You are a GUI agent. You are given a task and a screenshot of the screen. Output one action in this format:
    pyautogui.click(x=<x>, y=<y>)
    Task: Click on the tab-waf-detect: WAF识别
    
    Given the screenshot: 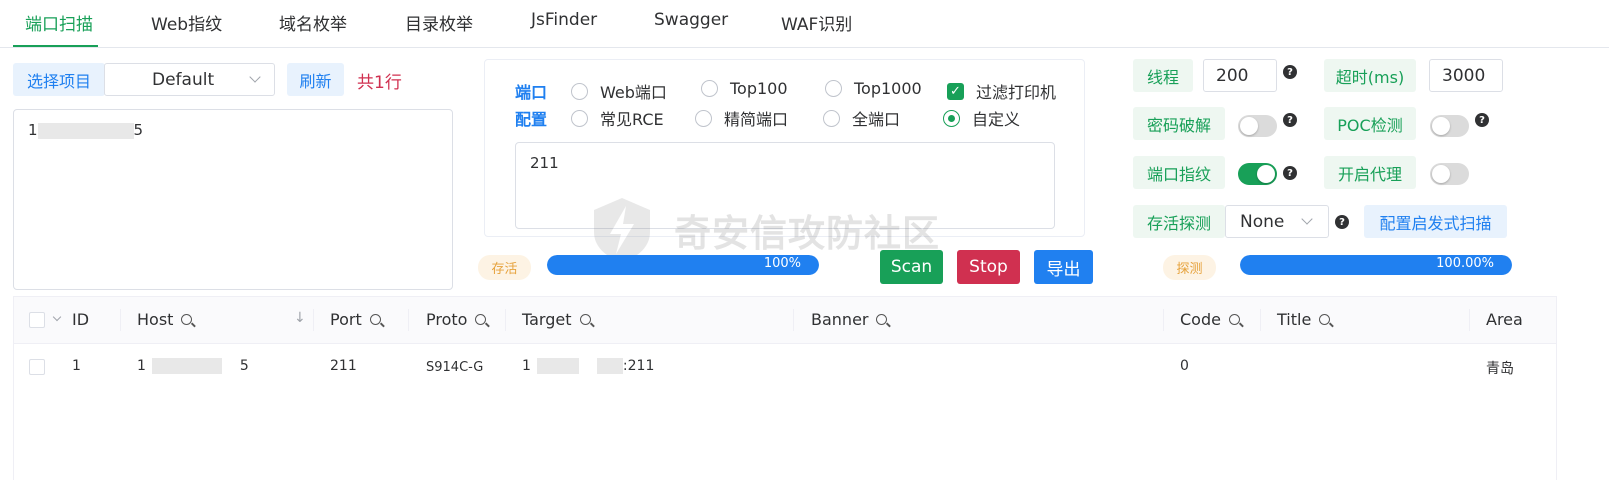 What is the action you would take?
    pyautogui.click(x=816, y=22)
    